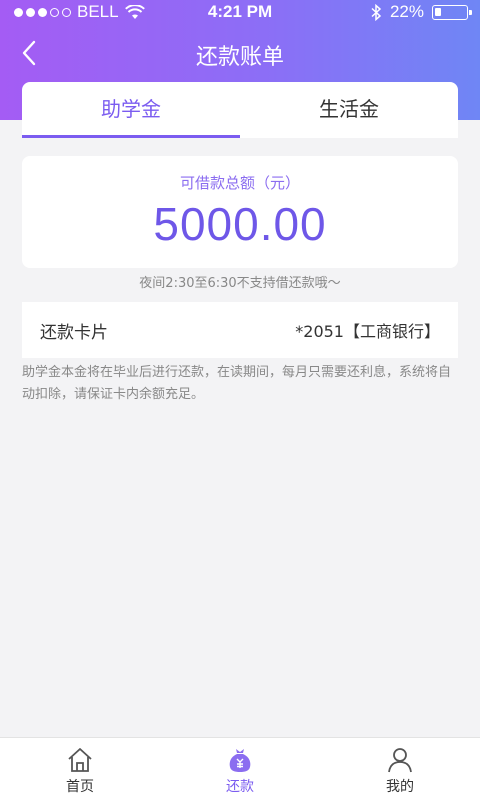 This screenshot has width=480, height=800. I want to click on home-icon, so click(80, 760).